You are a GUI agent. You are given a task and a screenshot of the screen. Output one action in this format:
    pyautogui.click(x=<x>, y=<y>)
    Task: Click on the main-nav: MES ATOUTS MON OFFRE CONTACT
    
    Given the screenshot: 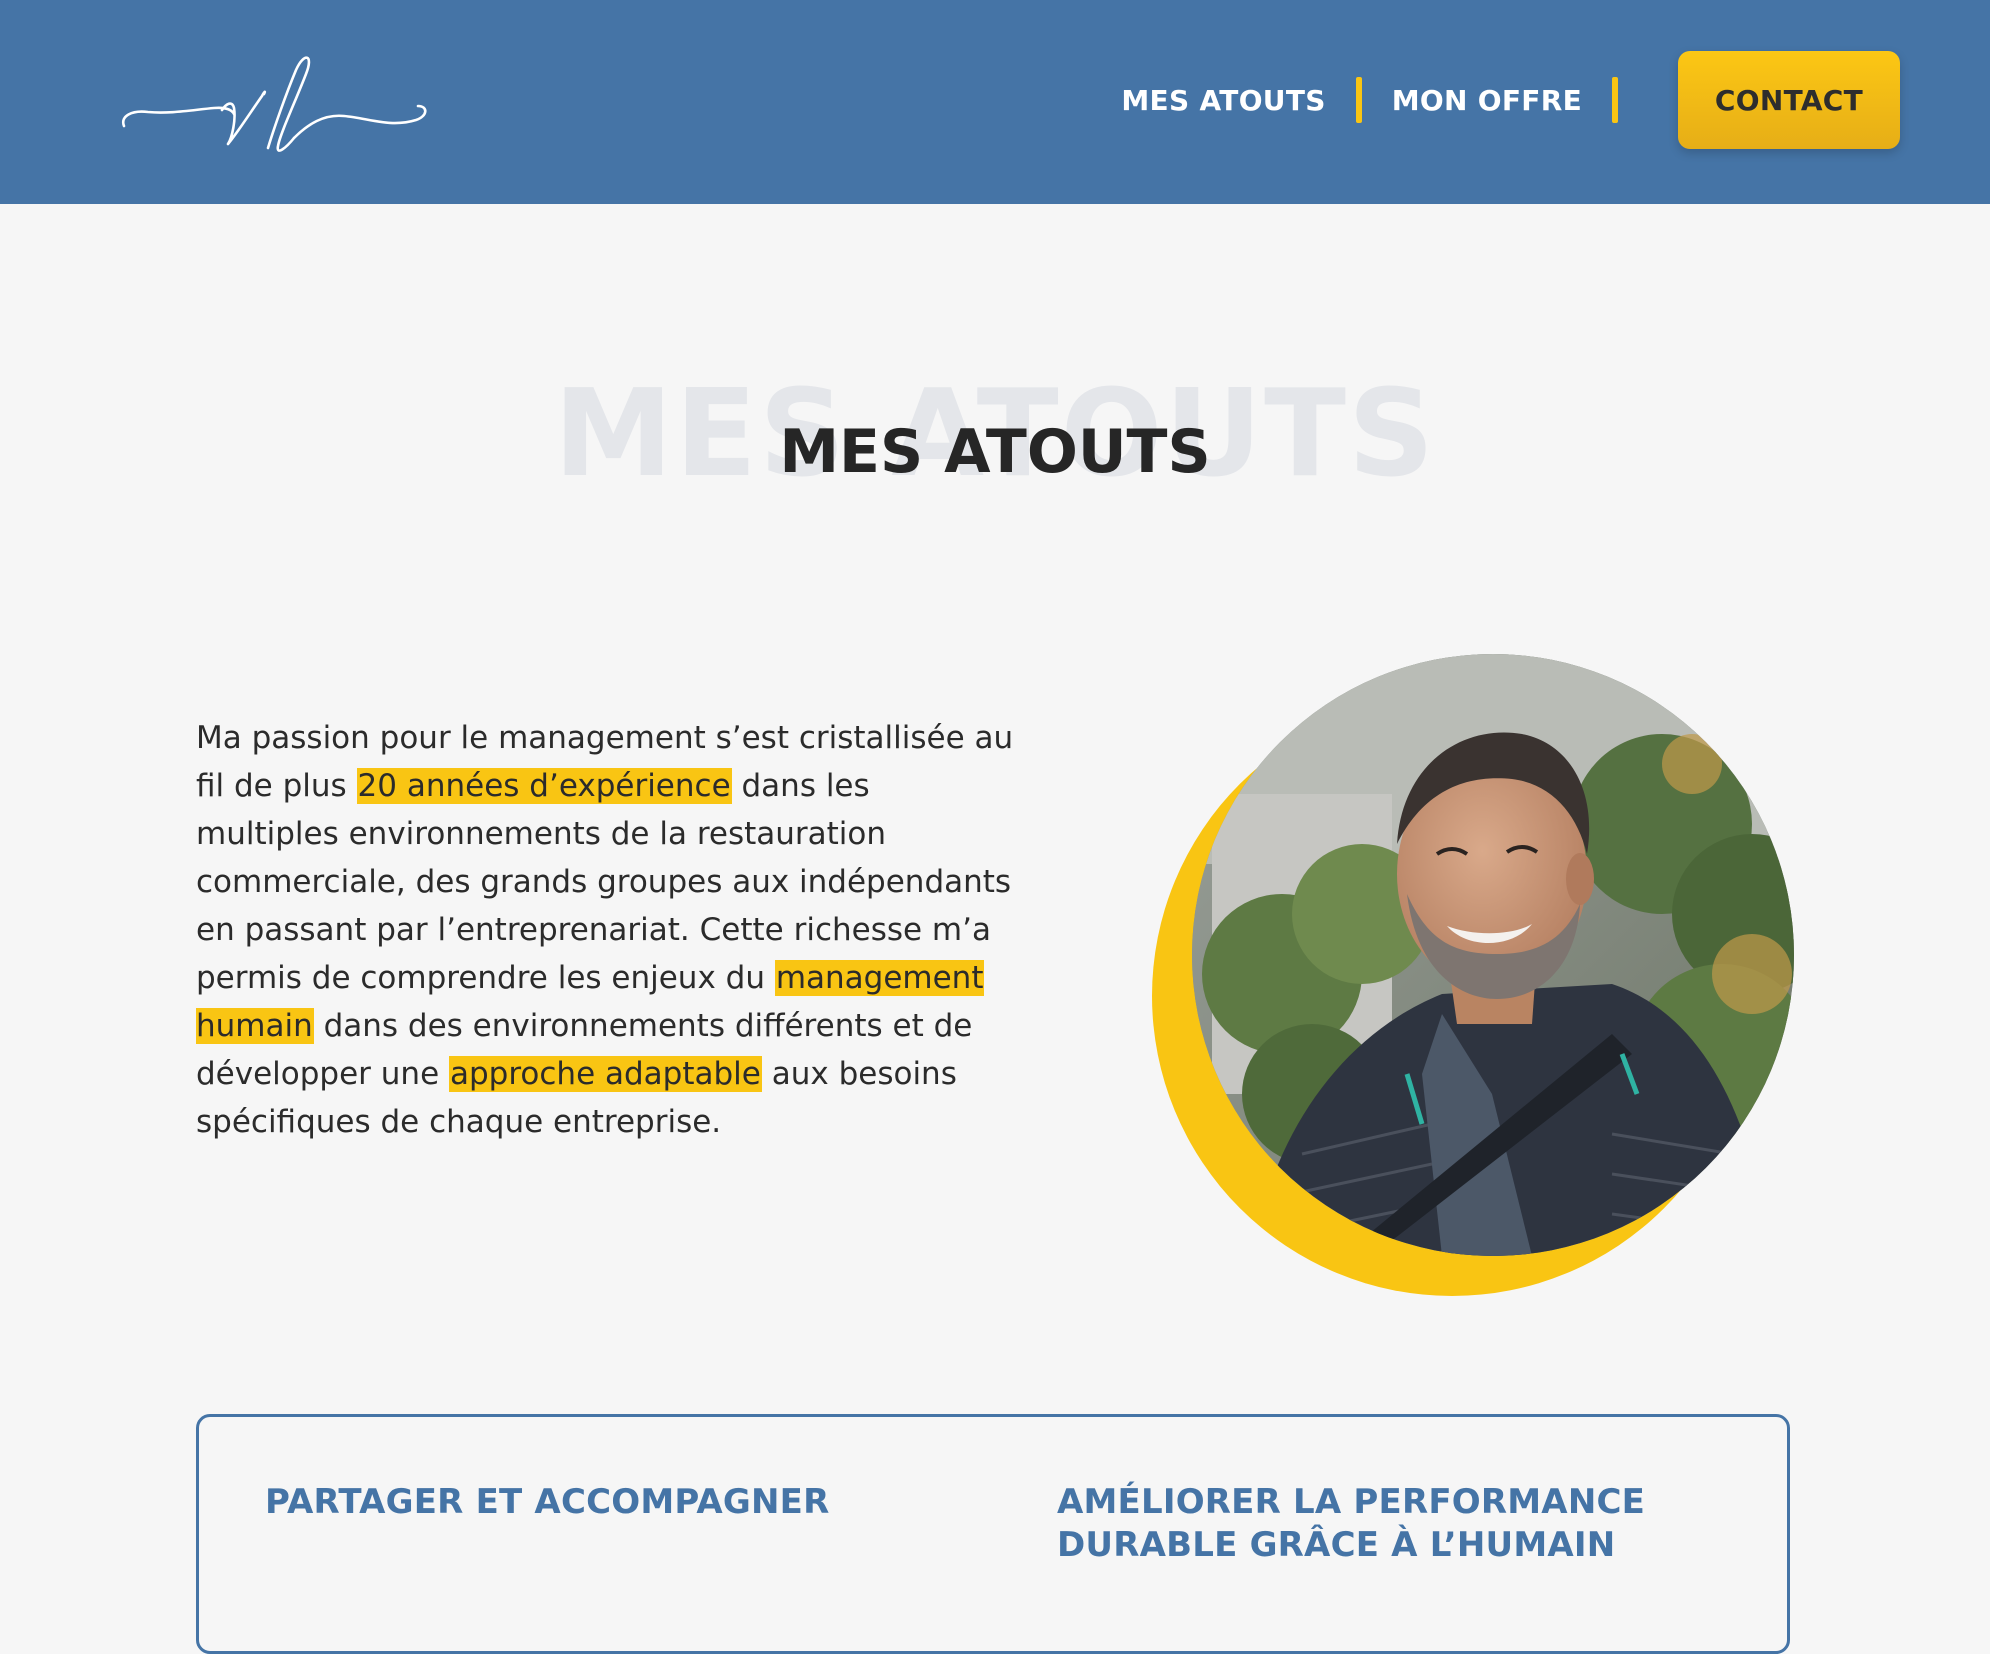 What is the action you would take?
    pyautogui.click(x=1510, y=100)
    